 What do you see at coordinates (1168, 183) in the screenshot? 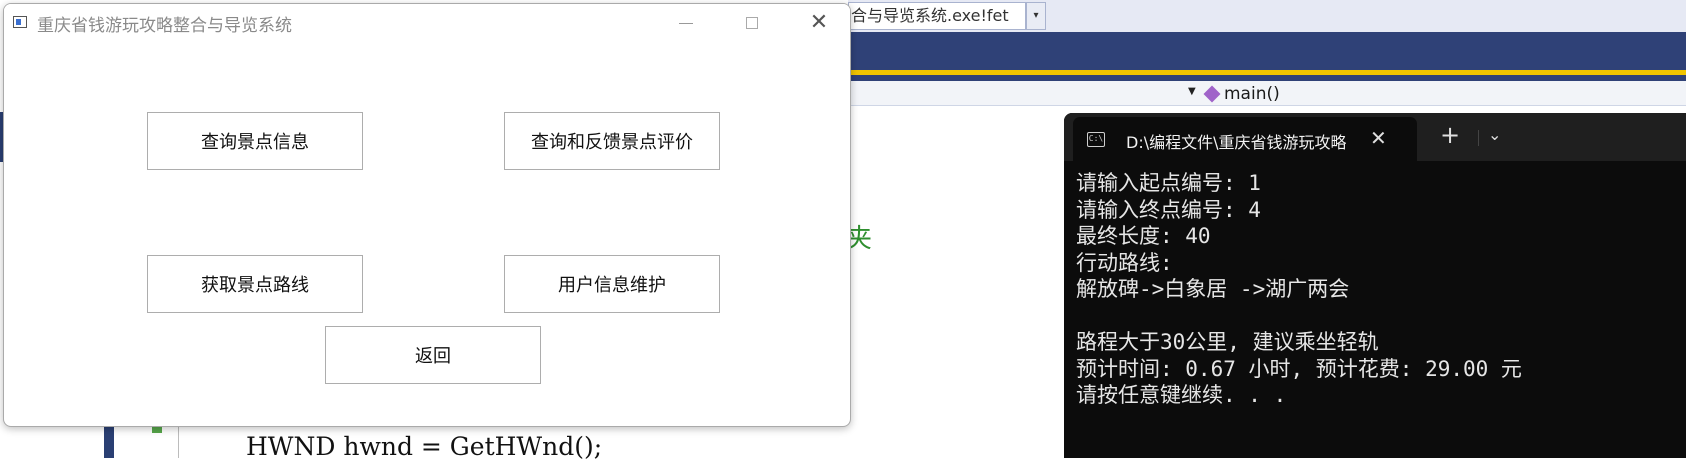
I see `terminal-line: 请输入起点编号: 1` at bounding box center [1168, 183].